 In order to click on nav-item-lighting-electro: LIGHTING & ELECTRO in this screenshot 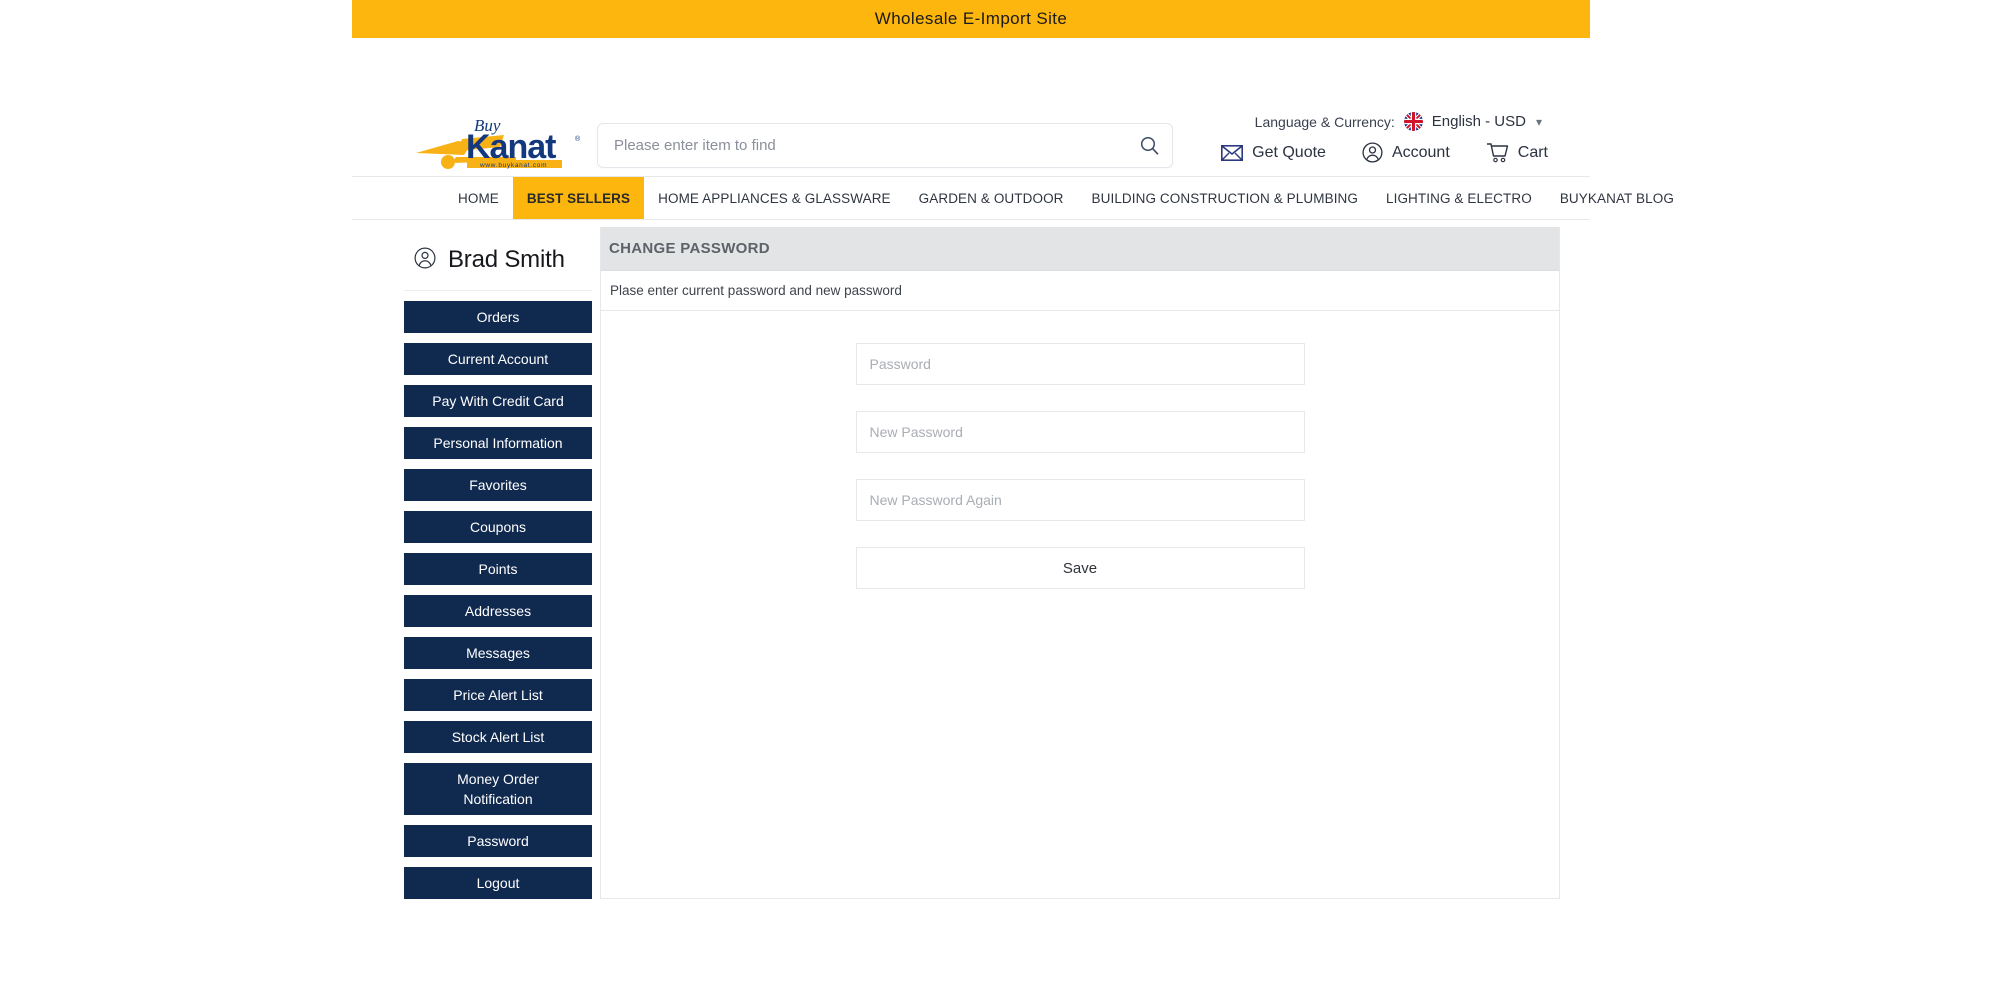, I will do `click(1459, 198)`.